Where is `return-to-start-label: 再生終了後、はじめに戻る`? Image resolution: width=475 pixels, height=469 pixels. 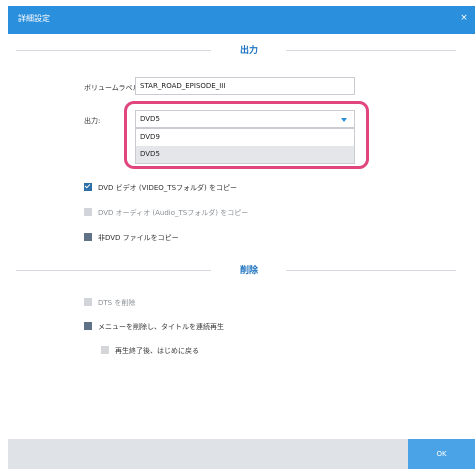
return-to-start-label: 再生終了後、はじめに戻る is located at coordinates (157, 351).